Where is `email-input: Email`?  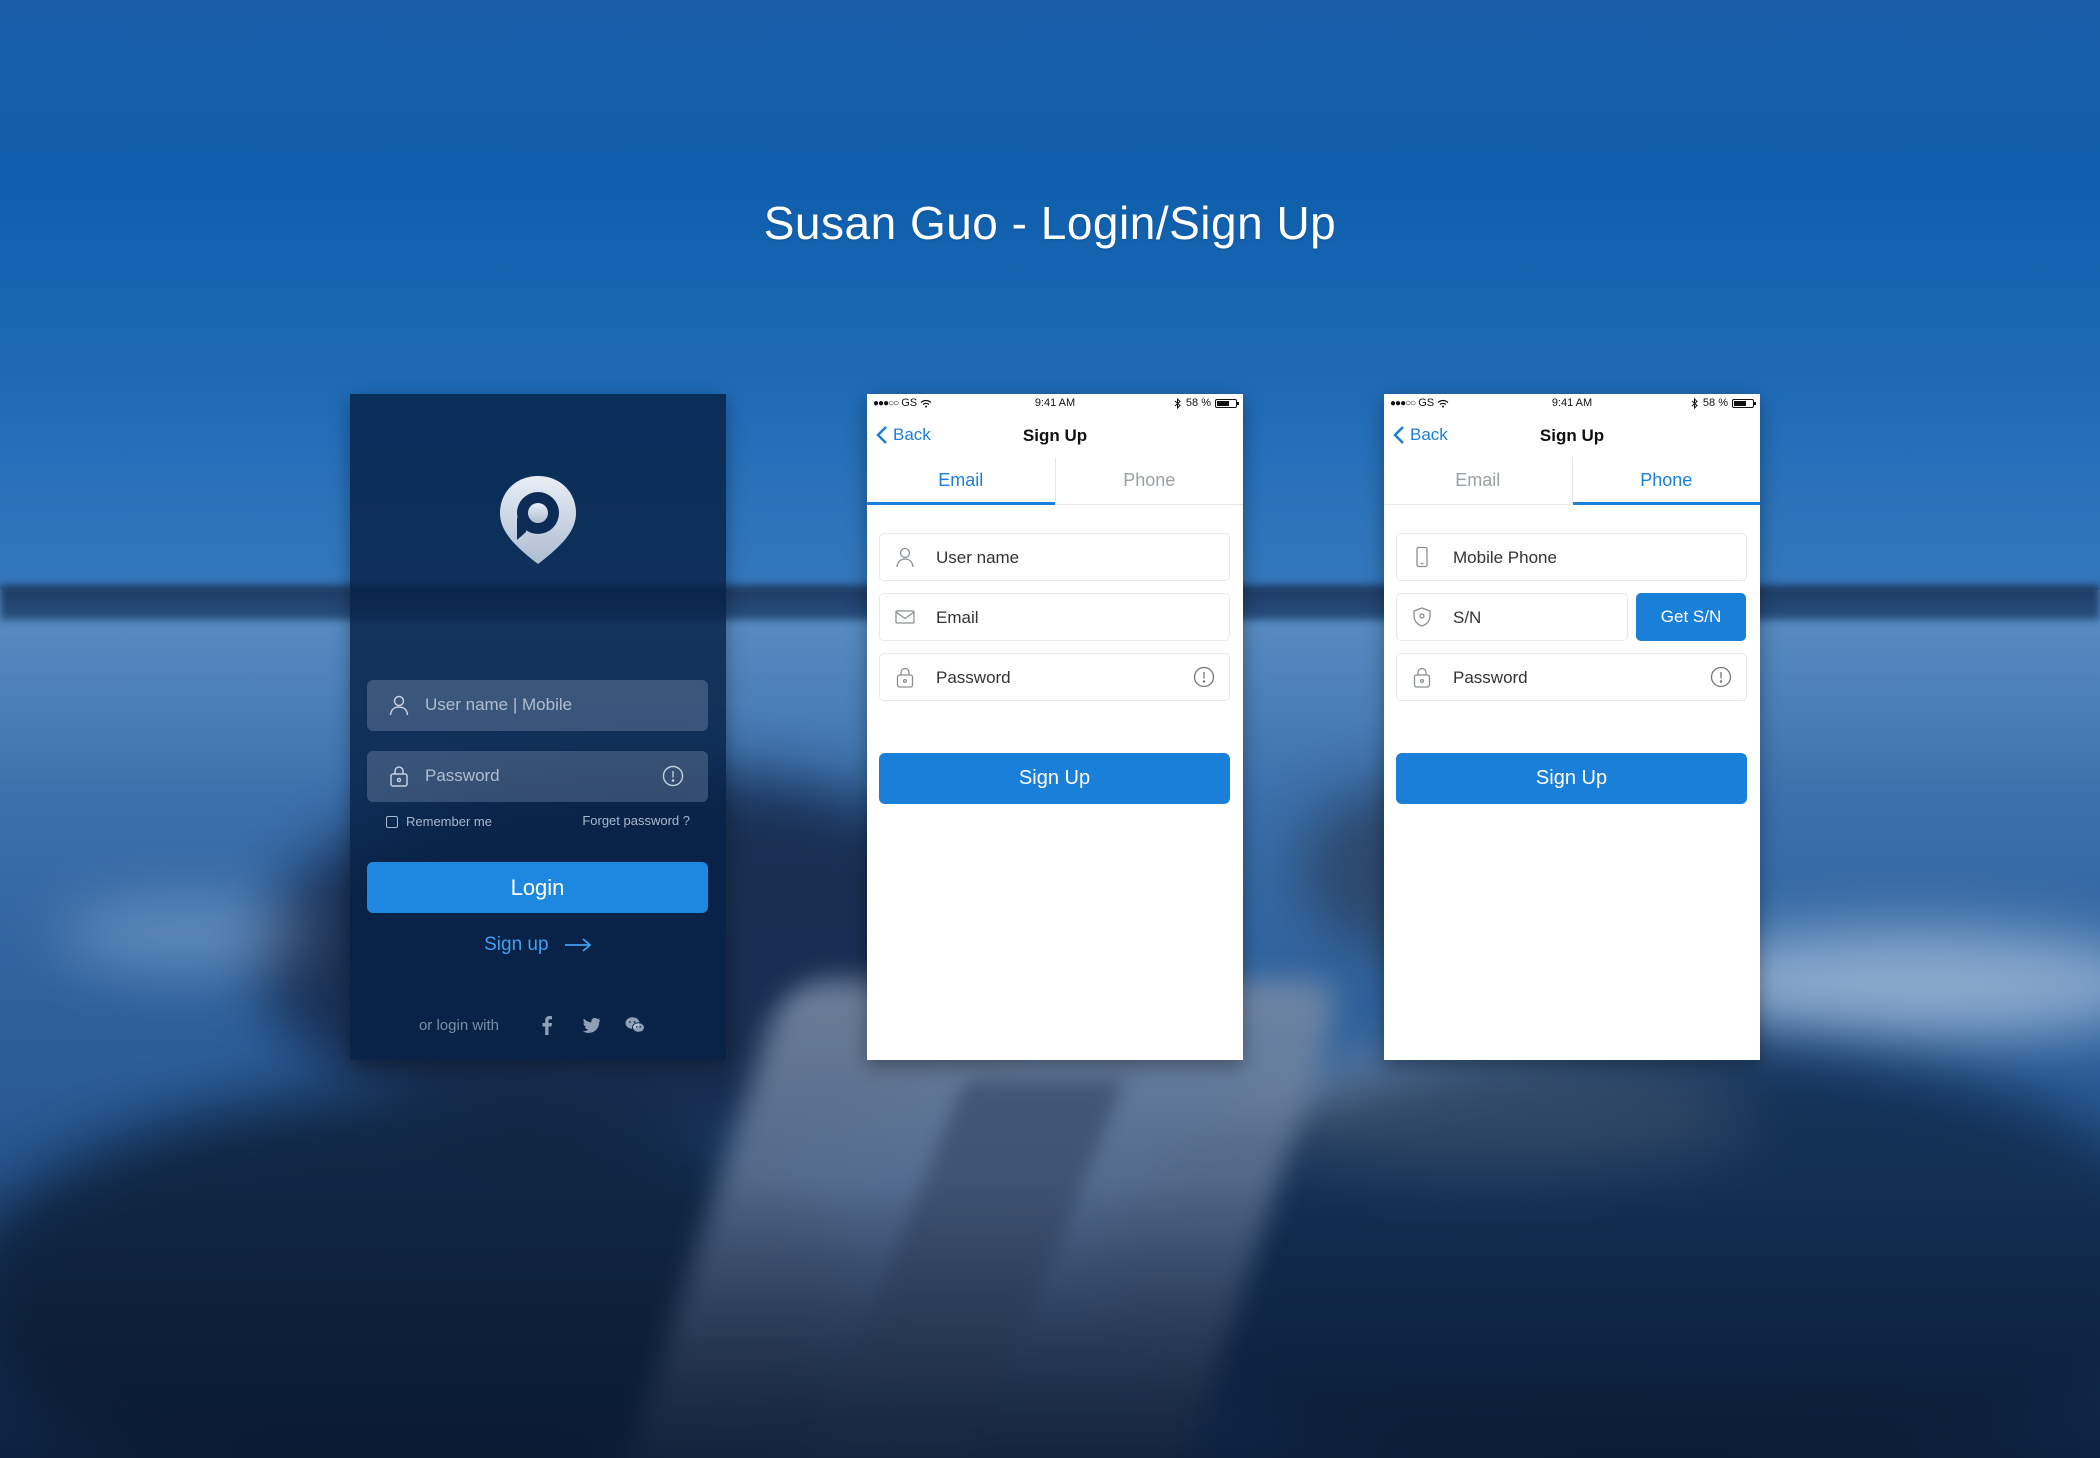 email-input: Email is located at coordinates (1054, 617).